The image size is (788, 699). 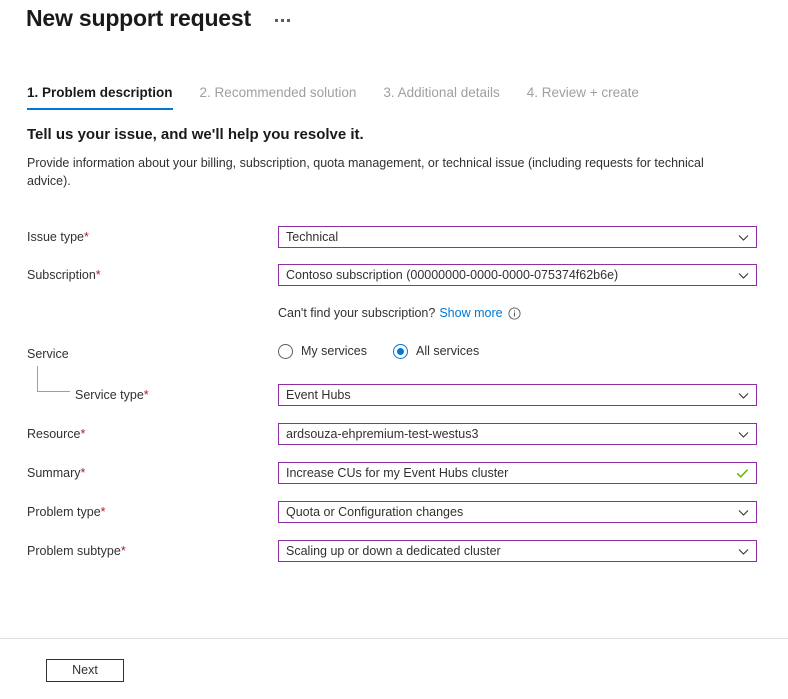 What do you see at coordinates (517, 512) in the screenshot?
I see `problem-type-select: Quota or Configuration changes` at bounding box center [517, 512].